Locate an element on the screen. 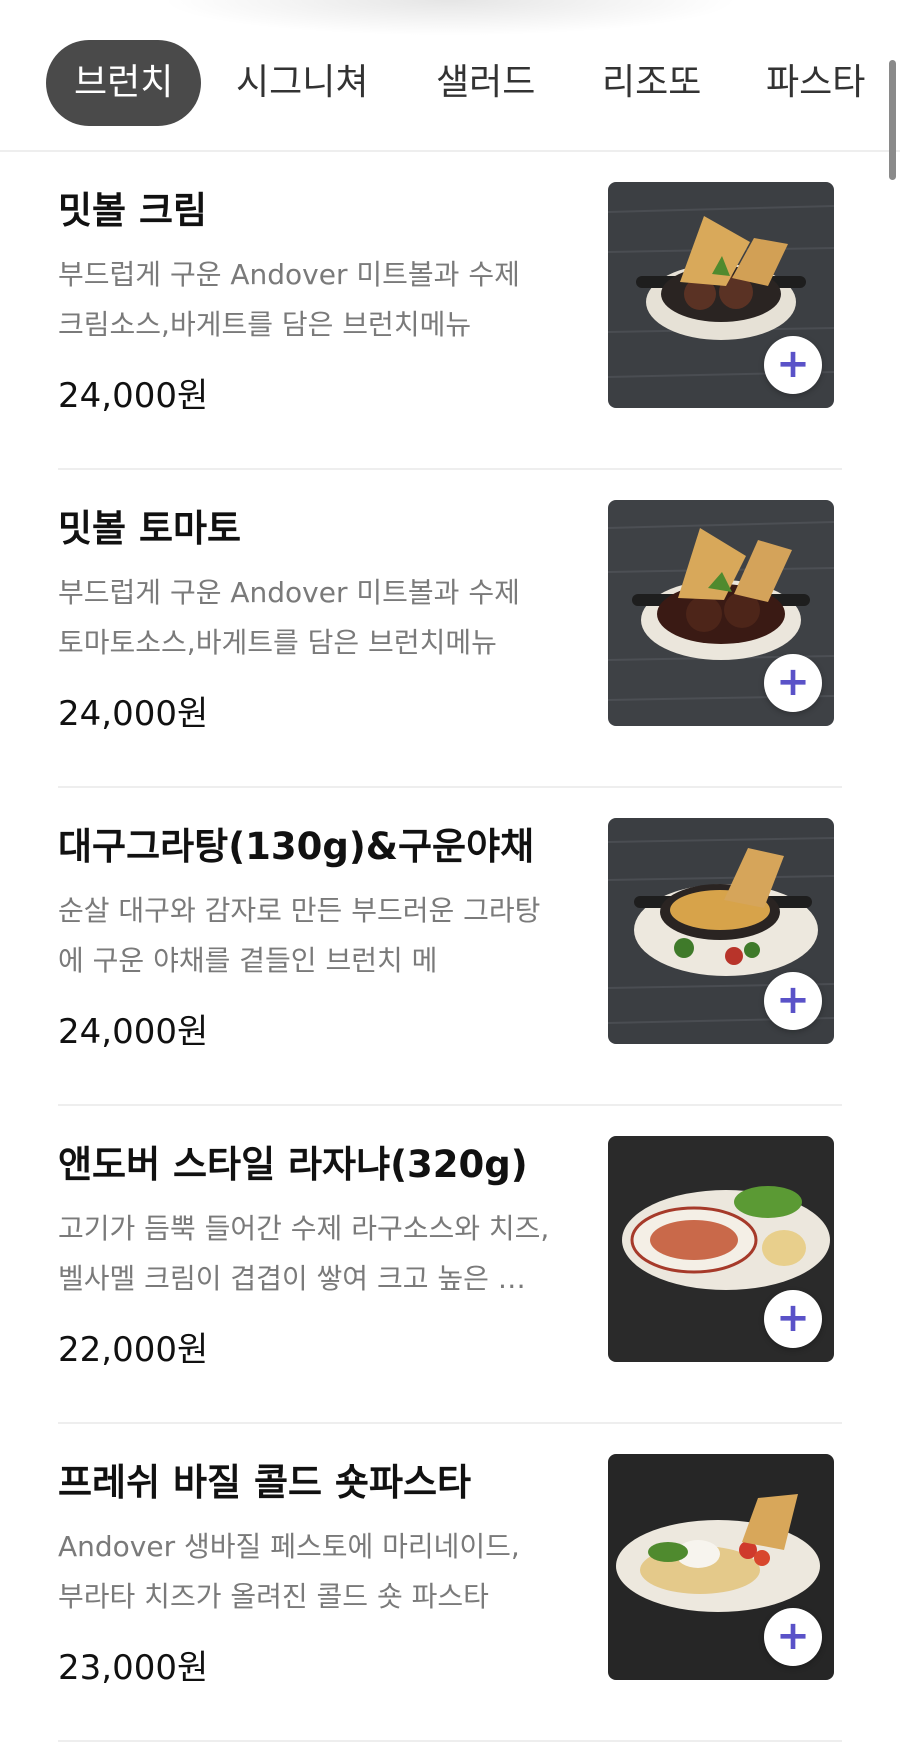  menu-item-desc-line: Andover 생바질 페스토에 마리네이드, is located at coordinates (289, 1546).